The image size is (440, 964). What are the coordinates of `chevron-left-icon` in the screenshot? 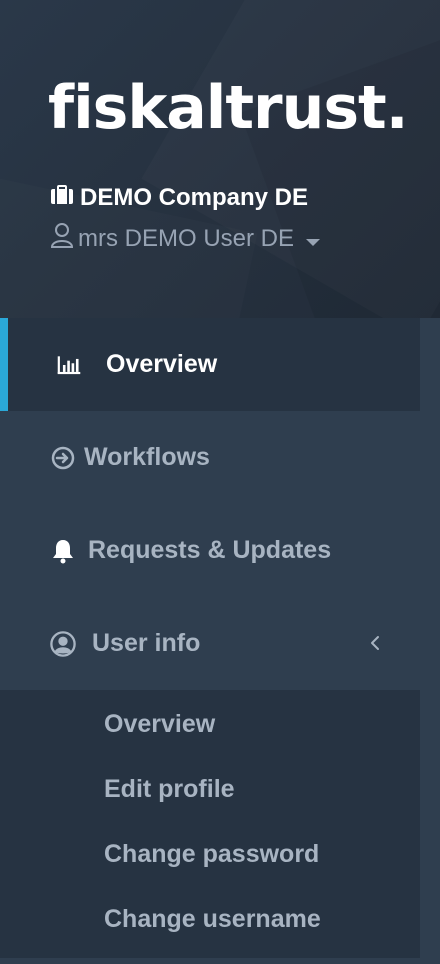 It's located at (375, 644).